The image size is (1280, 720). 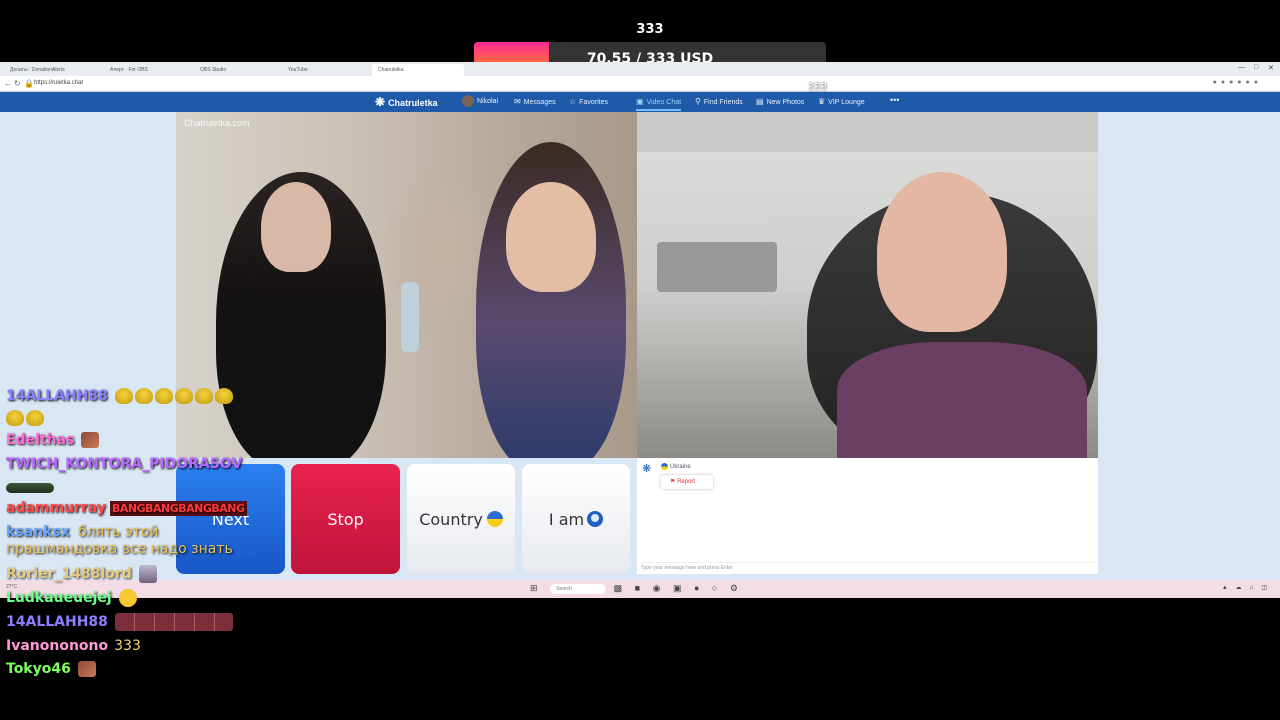 I want to click on browser-tab-active: Chatruletka, so click(x=418, y=70).